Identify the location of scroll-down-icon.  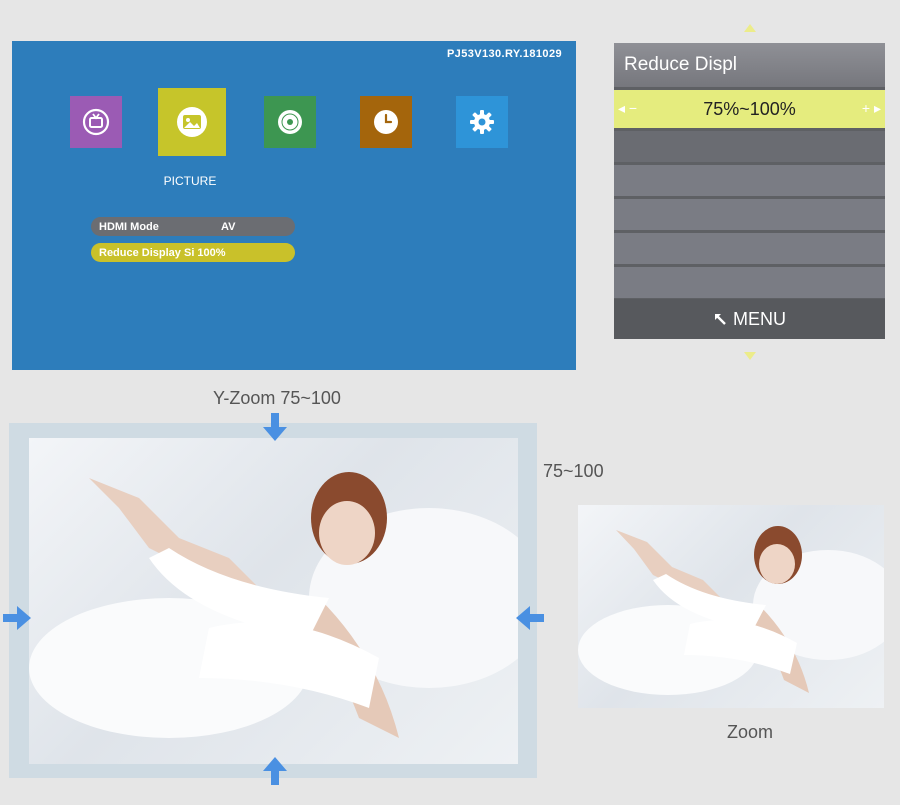
(750, 356).